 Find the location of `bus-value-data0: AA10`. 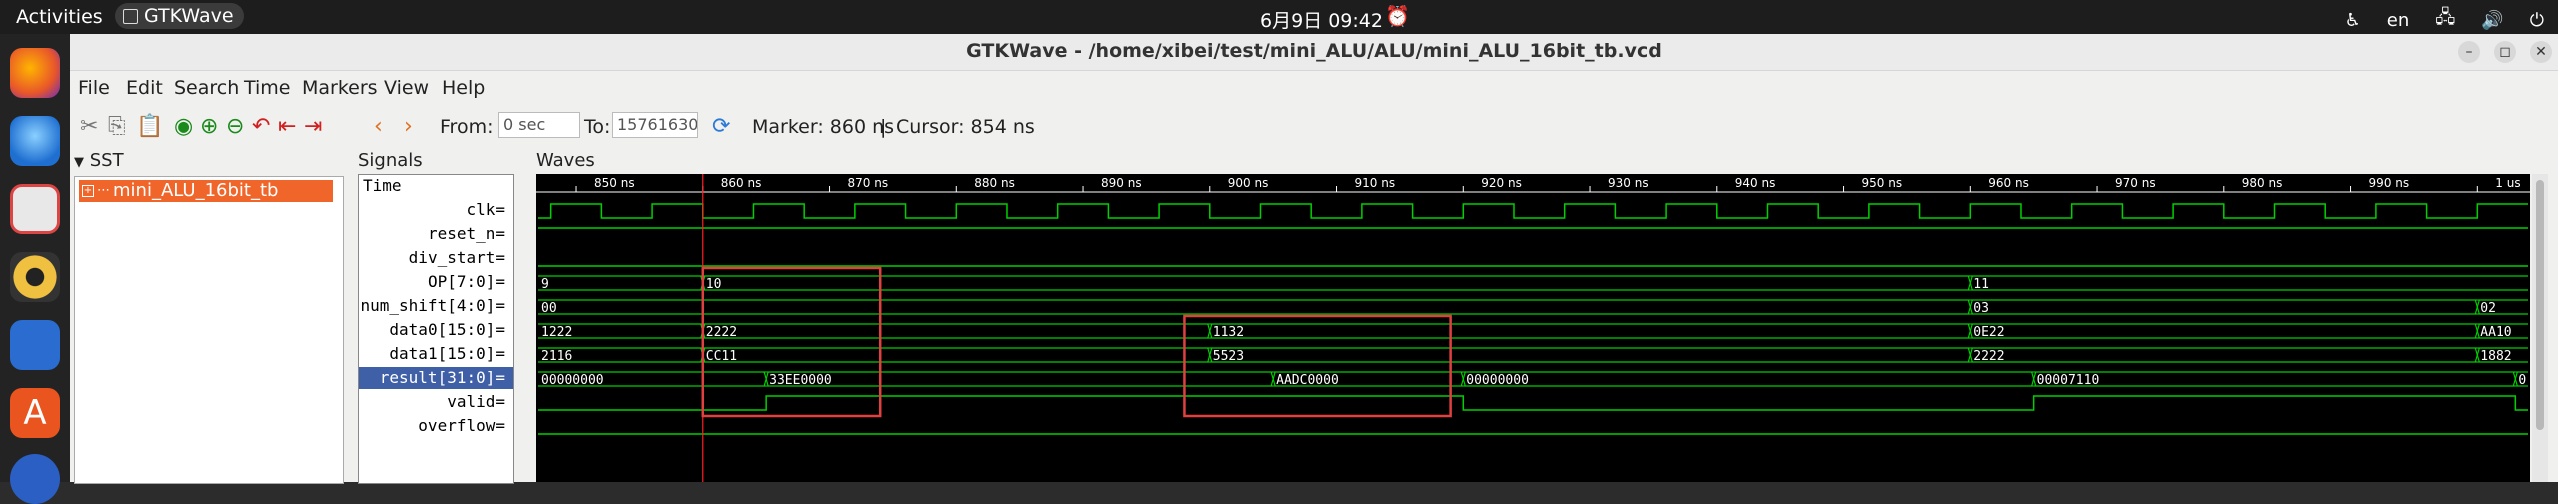

bus-value-data0: AA10 is located at coordinates (2495, 332).